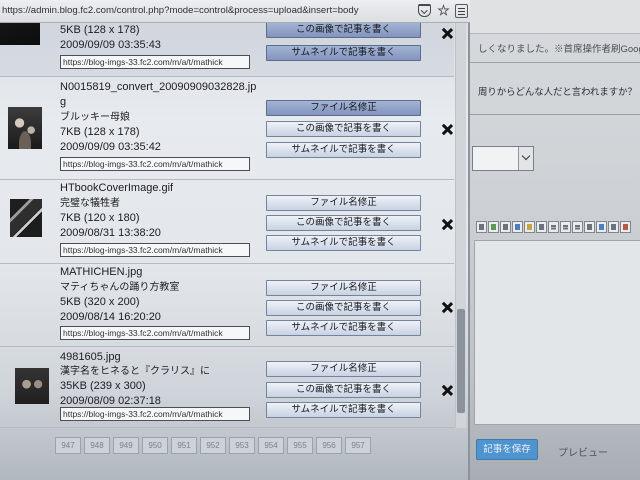 The image size is (640, 480). Describe the element at coordinates (525, 158) in the screenshot. I see `chevron-down-icon` at that location.